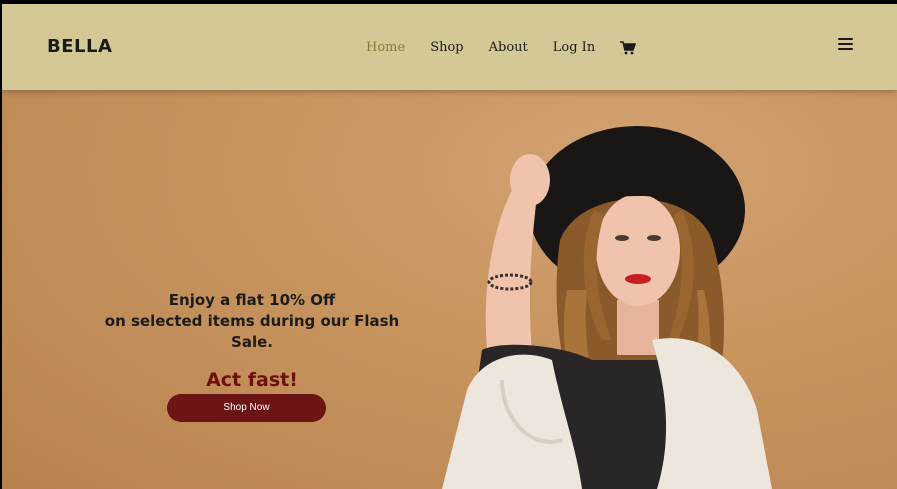 The image size is (897, 489). What do you see at coordinates (79, 46) in the screenshot?
I see `brand-logo: BELLA` at bounding box center [79, 46].